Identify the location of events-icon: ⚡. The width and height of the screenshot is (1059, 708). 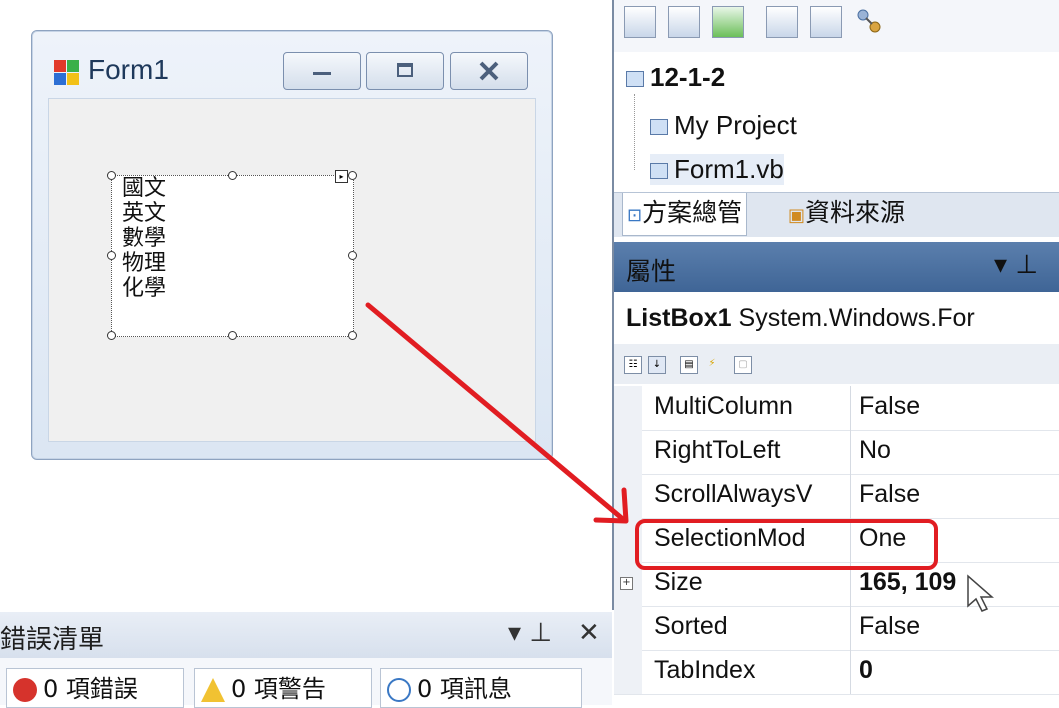
(712, 364).